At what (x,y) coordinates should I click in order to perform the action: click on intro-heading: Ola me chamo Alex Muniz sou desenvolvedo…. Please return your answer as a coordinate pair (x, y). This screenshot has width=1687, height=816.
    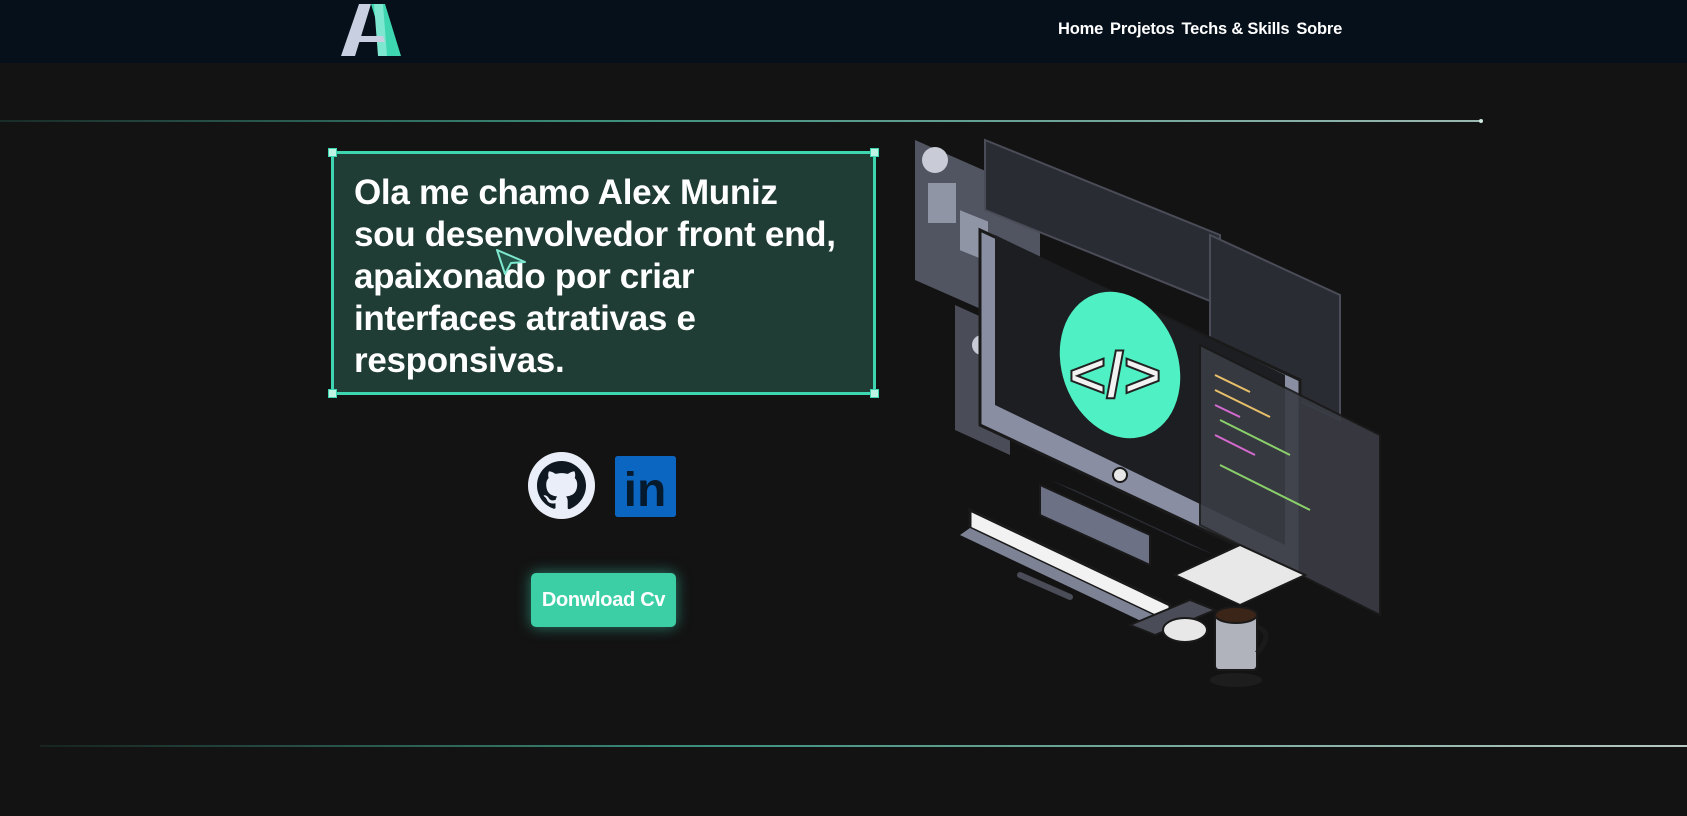
    Looking at the image, I should click on (595, 277).